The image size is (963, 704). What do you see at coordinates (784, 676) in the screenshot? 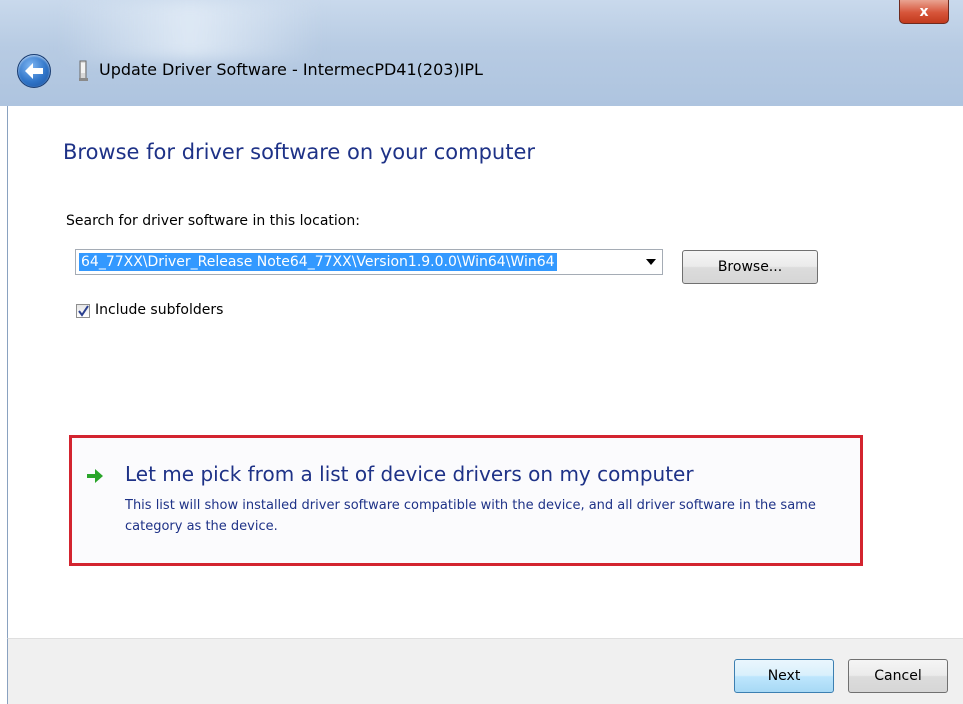
I see `next-button: Next` at bounding box center [784, 676].